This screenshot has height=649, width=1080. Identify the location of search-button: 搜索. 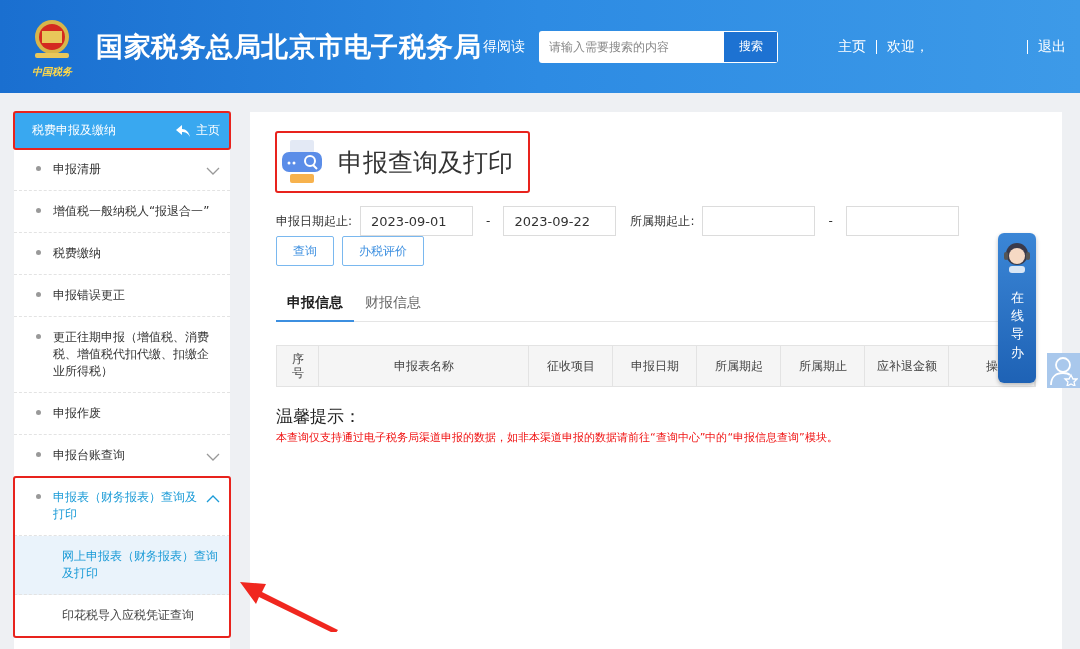
(750, 46).